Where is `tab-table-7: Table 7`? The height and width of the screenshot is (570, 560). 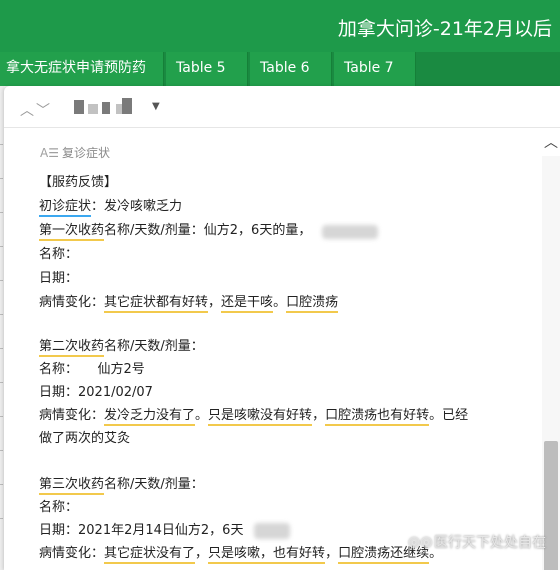 tab-table-7: Table 7 is located at coordinates (375, 69).